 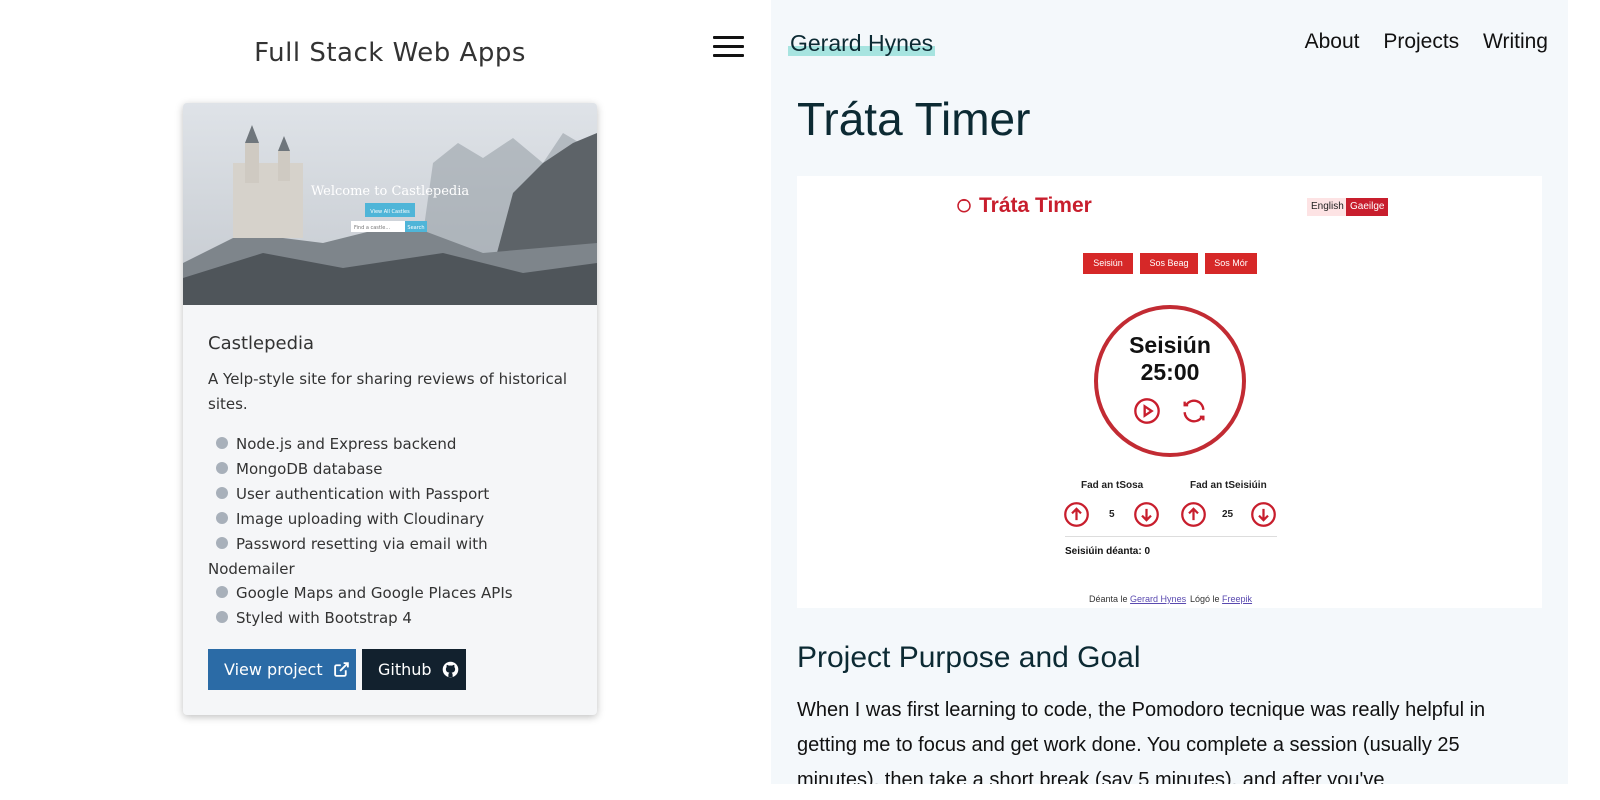 I want to click on list-item: Styled with Bootstrap 4, so click(x=386, y=618).